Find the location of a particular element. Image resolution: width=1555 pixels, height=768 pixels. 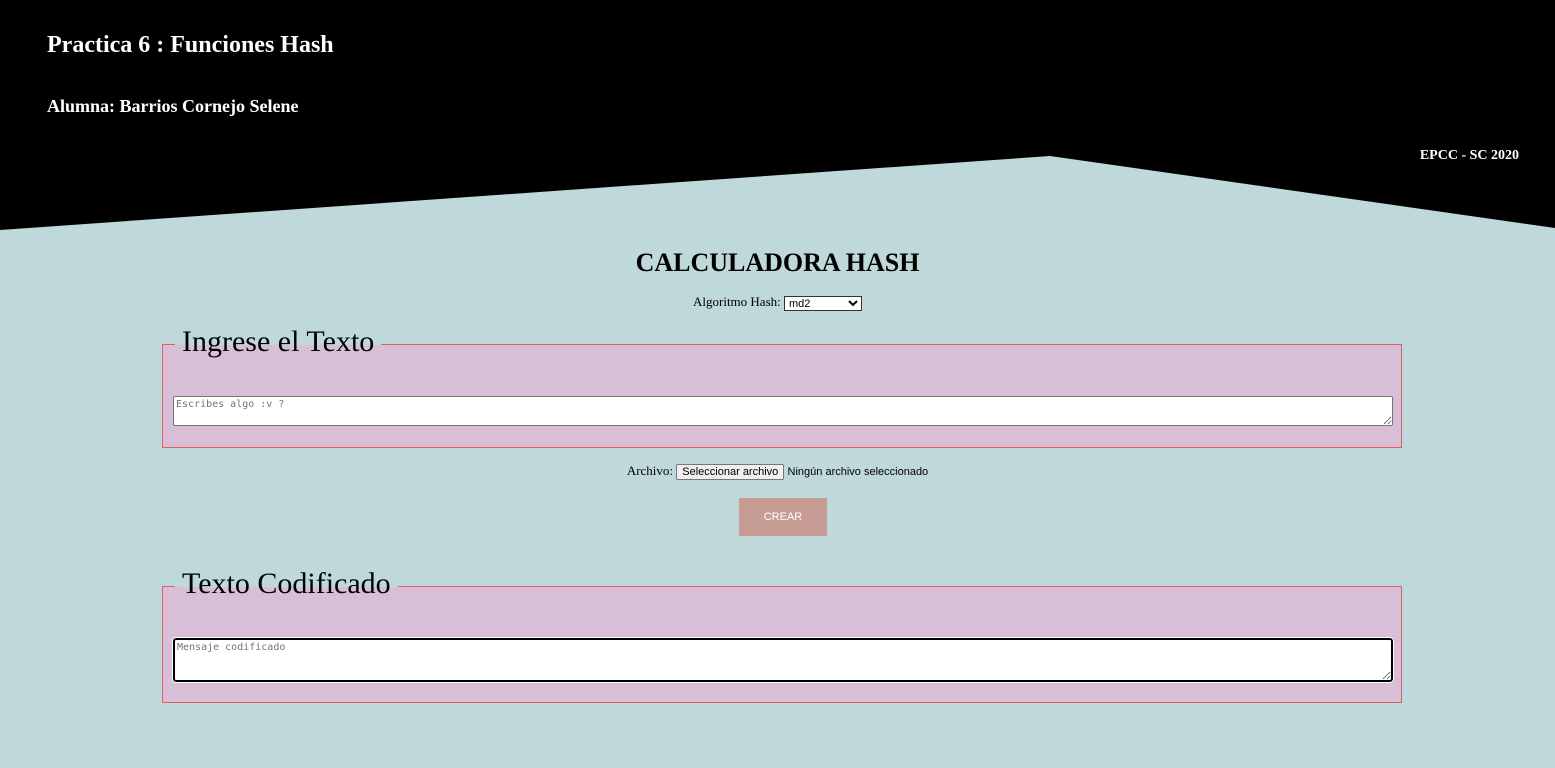

create-button: CREAR is located at coordinates (783, 517).